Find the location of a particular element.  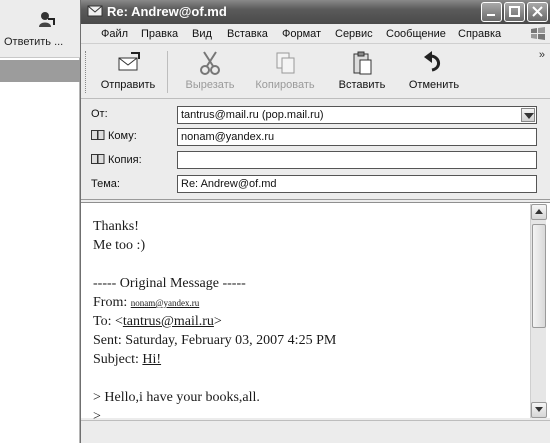

close-icon is located at coordinates (537, 11).